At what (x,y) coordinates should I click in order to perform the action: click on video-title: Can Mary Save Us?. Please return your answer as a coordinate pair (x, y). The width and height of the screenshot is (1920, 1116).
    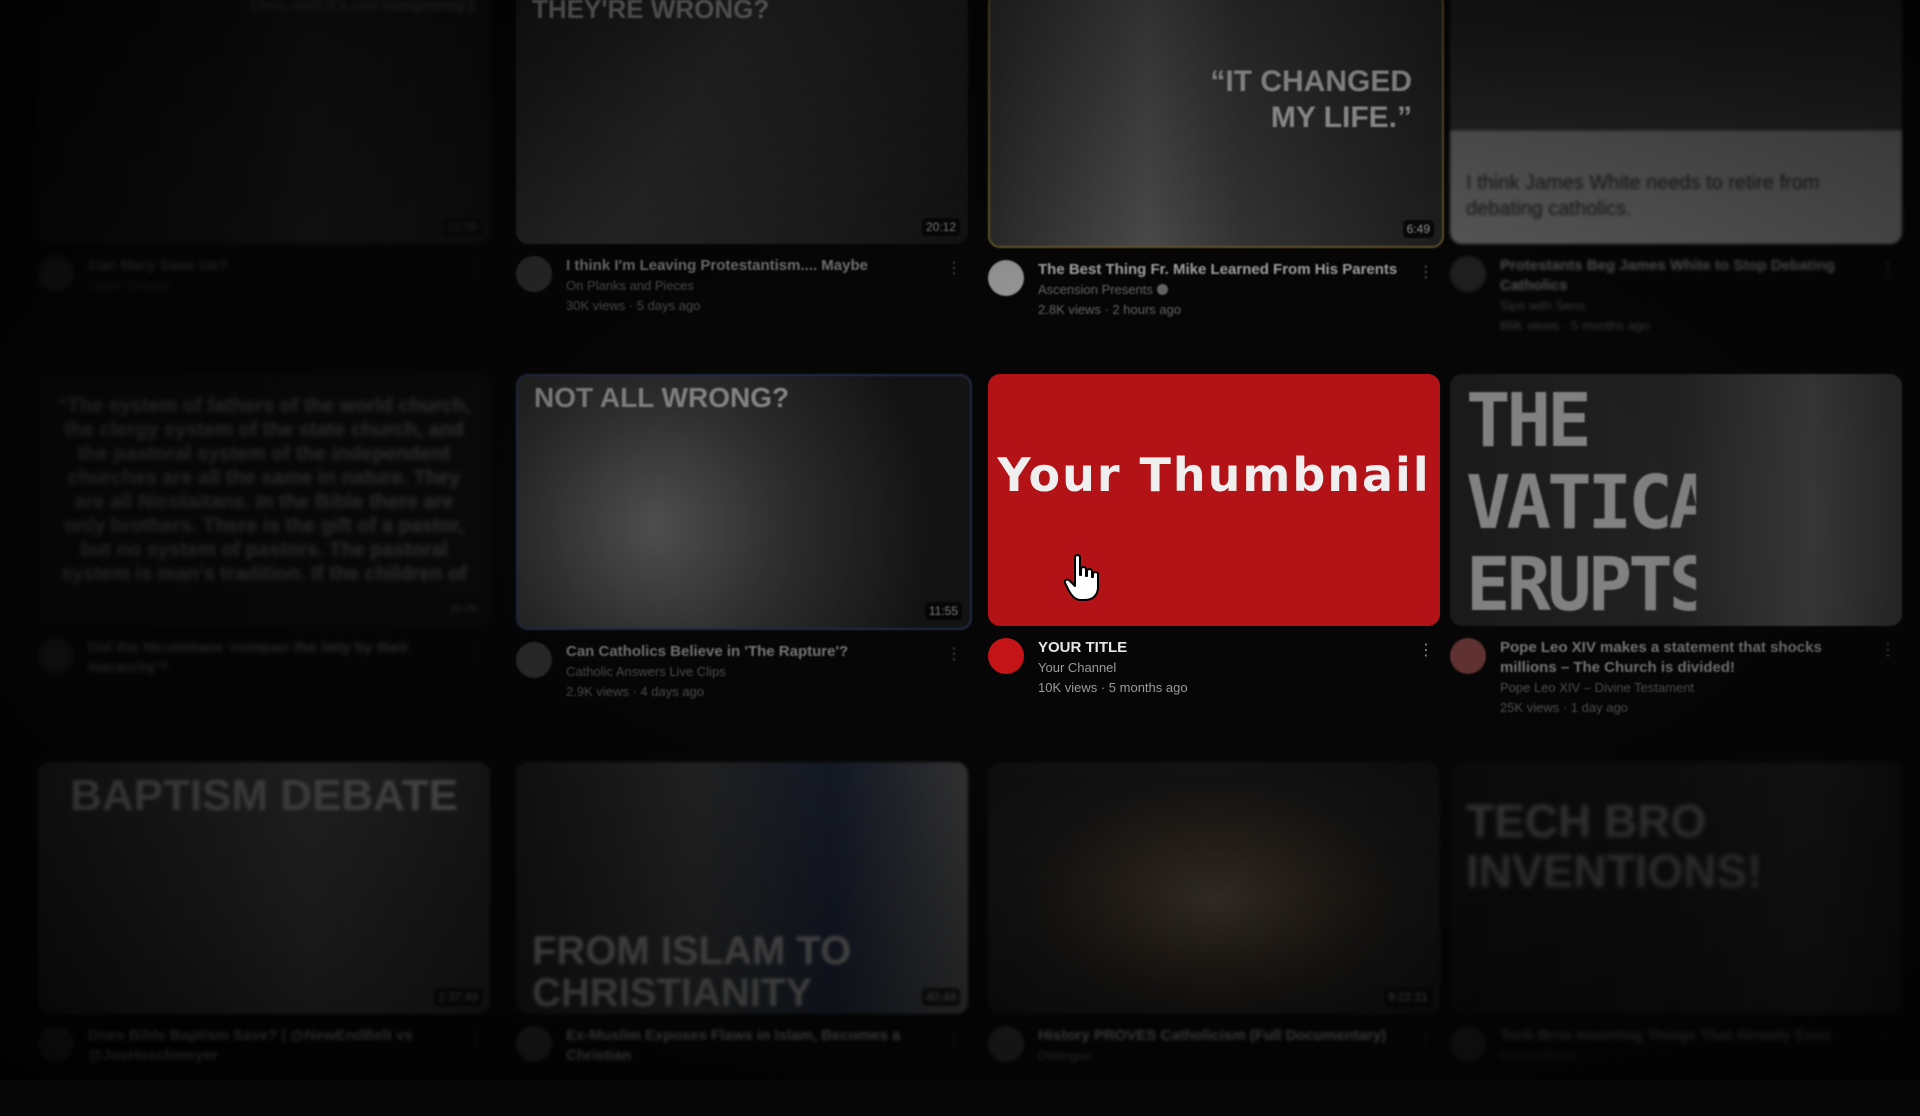
    Looking at the image, I should click on (272, 266).